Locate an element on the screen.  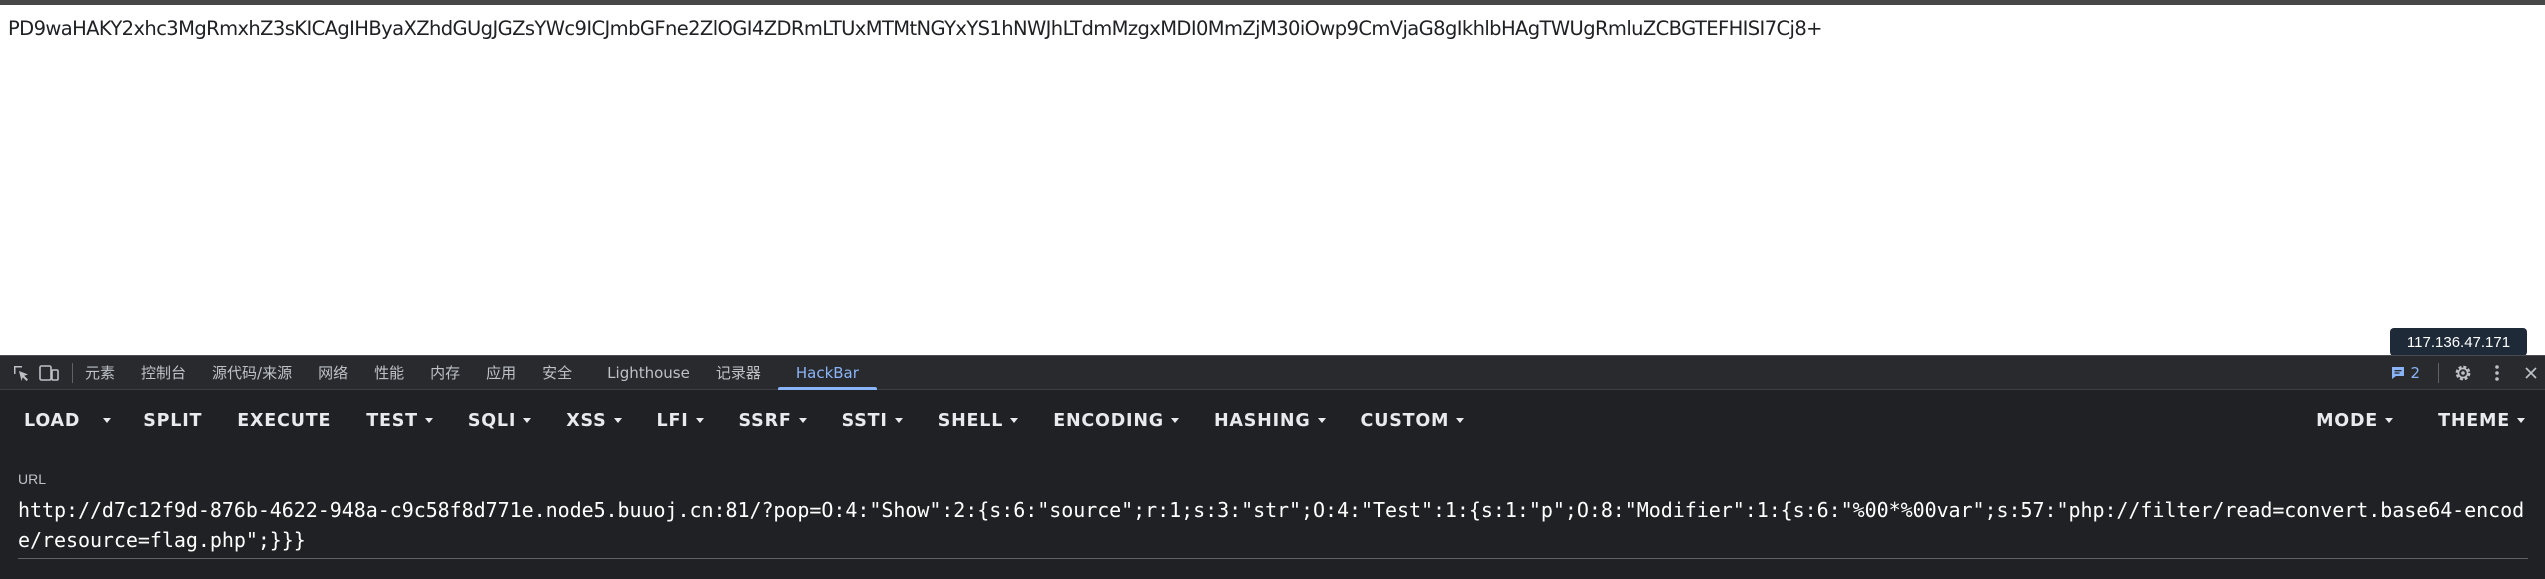
hashing-menu-label: HASHING is located at coordinates (1262, 420).